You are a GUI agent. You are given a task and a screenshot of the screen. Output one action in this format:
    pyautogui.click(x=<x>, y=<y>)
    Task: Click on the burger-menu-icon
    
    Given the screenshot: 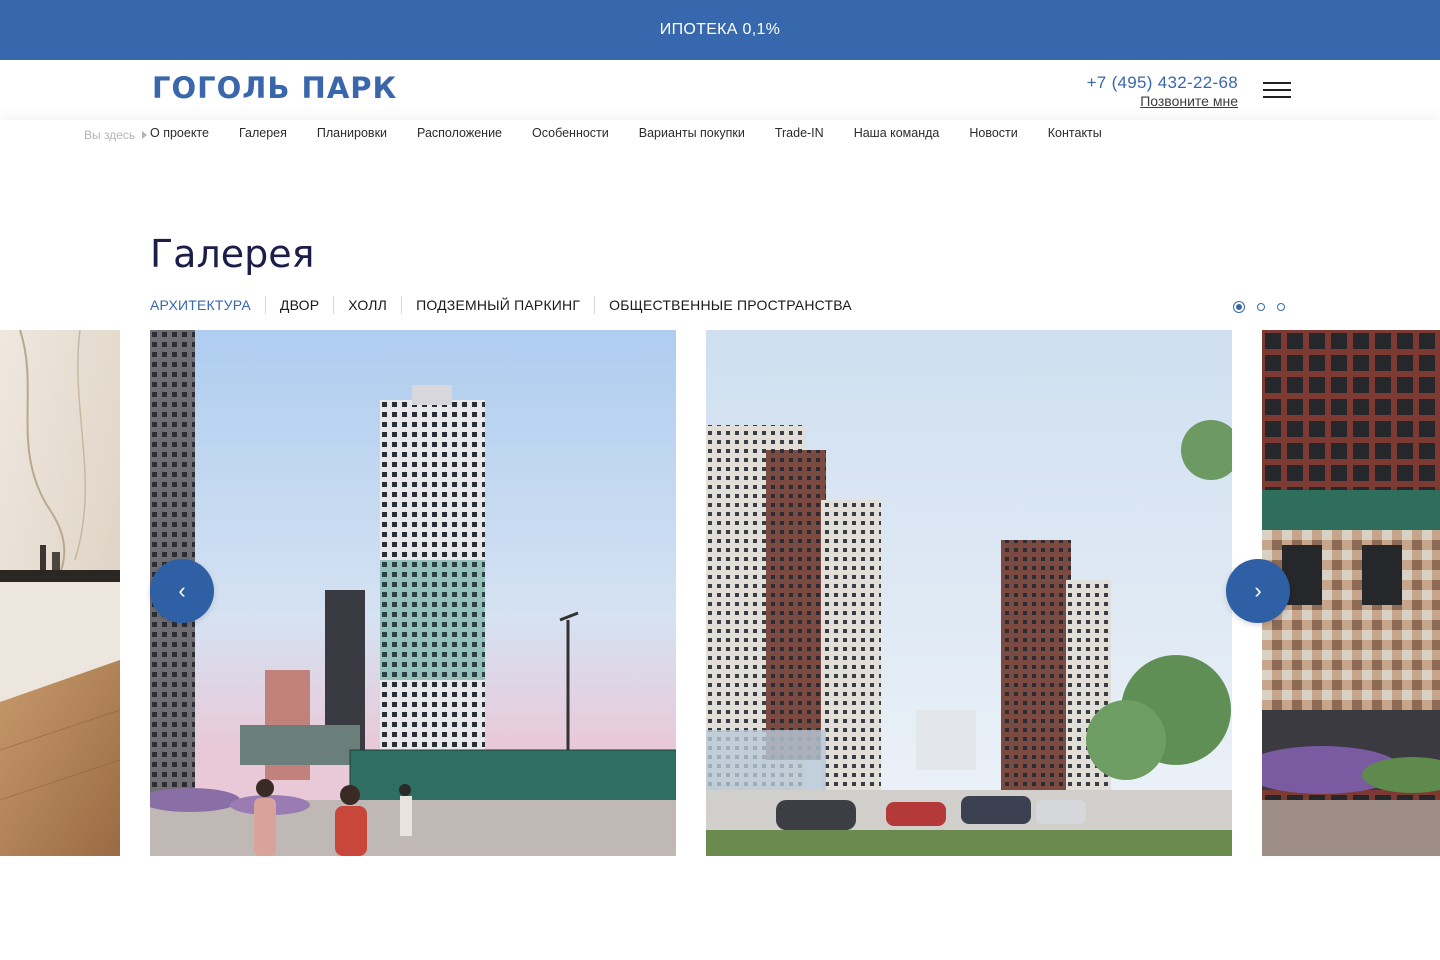 What is the action you would take?
    pyautogui.click(x=1277, y=90)
    